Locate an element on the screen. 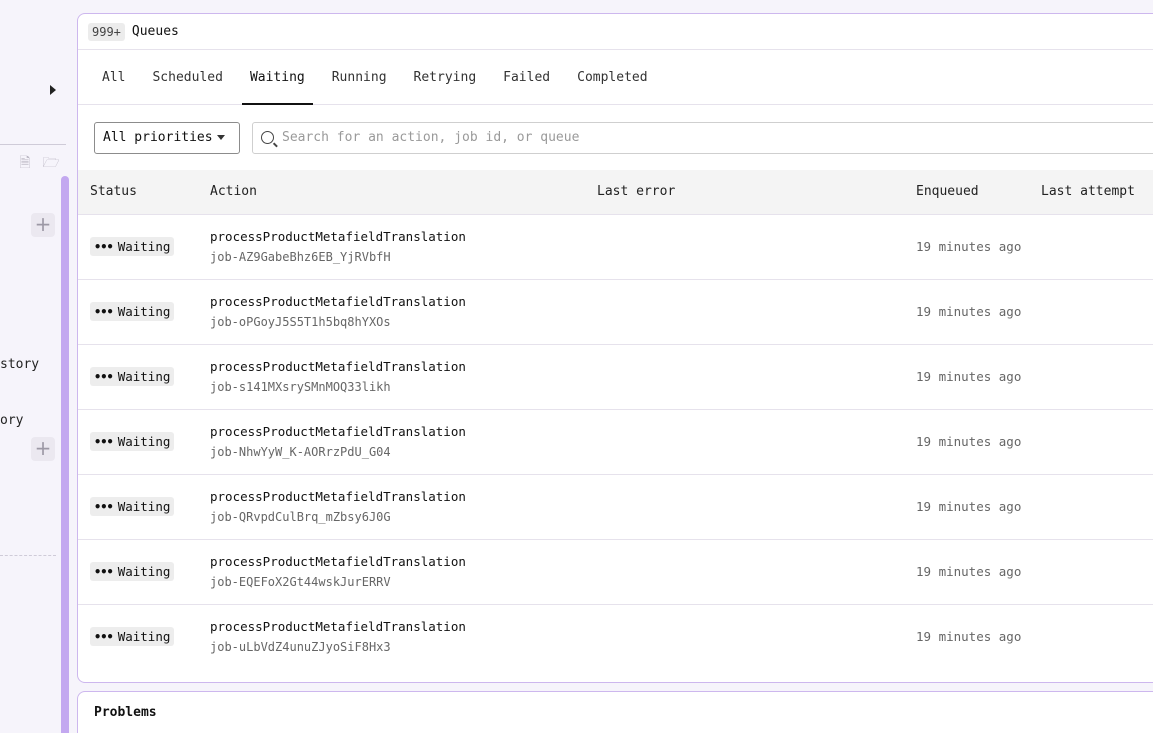 The height and width of the screenshot is (733, 1153). tab-completed: Completed is located at coordinates (612, 77).